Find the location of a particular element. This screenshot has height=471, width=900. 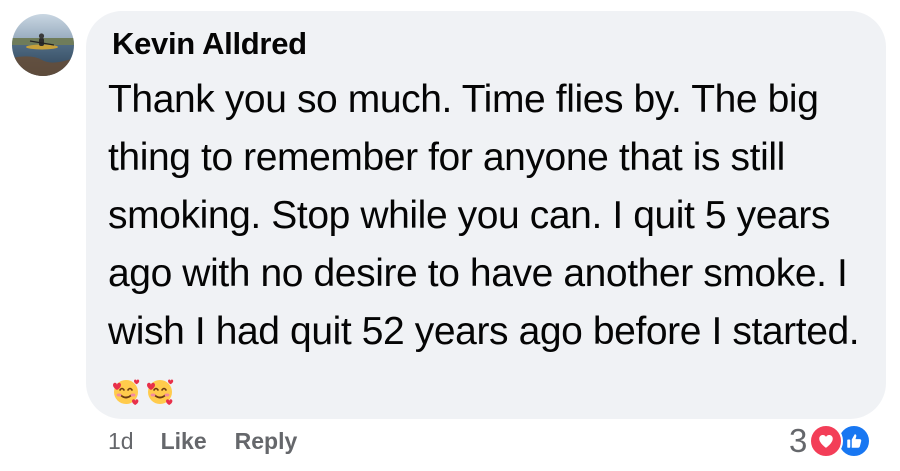

avatar-kayak-photo is located at coordinates (43, 45).